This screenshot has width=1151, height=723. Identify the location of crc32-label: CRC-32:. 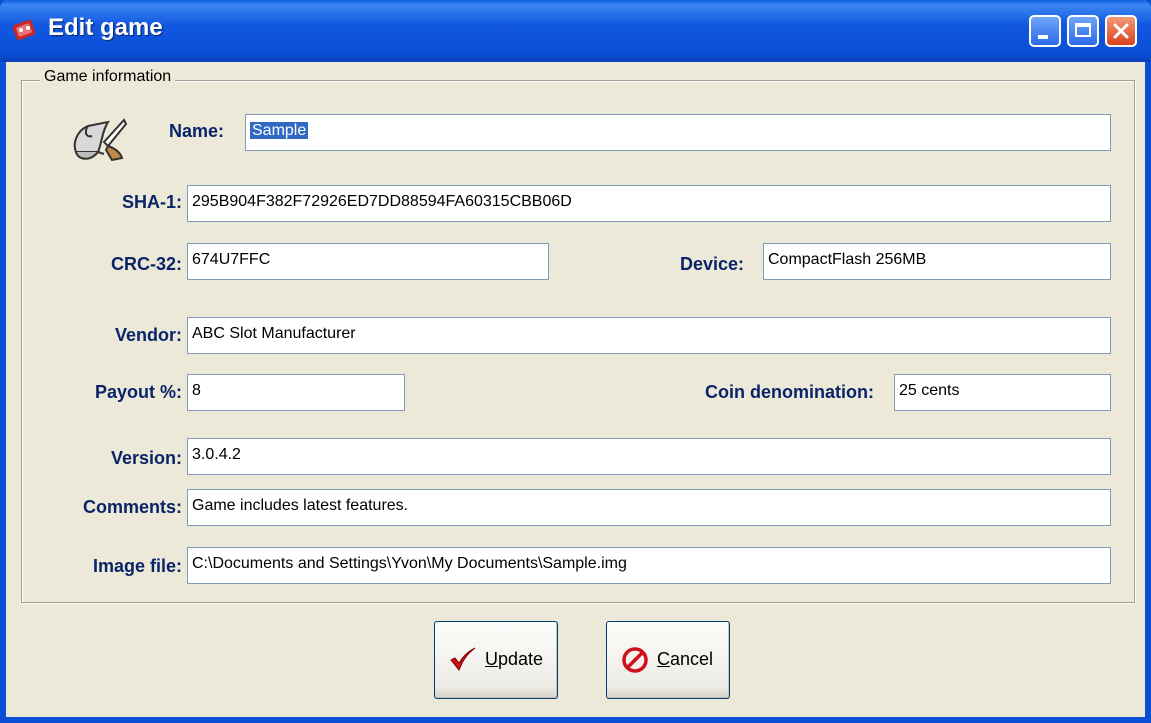
(146, 264).